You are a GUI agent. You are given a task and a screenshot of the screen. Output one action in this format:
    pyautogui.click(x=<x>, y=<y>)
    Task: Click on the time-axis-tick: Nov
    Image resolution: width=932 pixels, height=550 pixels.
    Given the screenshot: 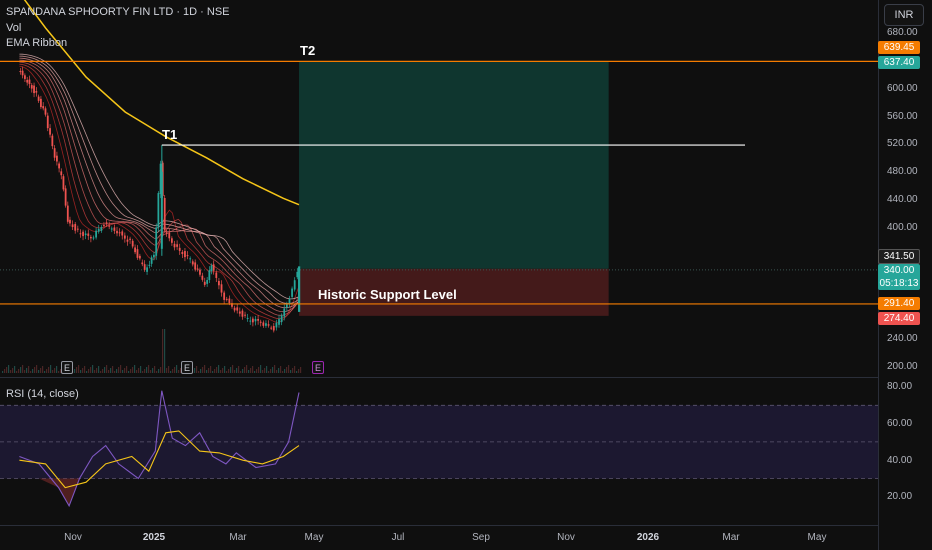 What is the action you would take?
    pyautogui.click(x=73, y=537)
    